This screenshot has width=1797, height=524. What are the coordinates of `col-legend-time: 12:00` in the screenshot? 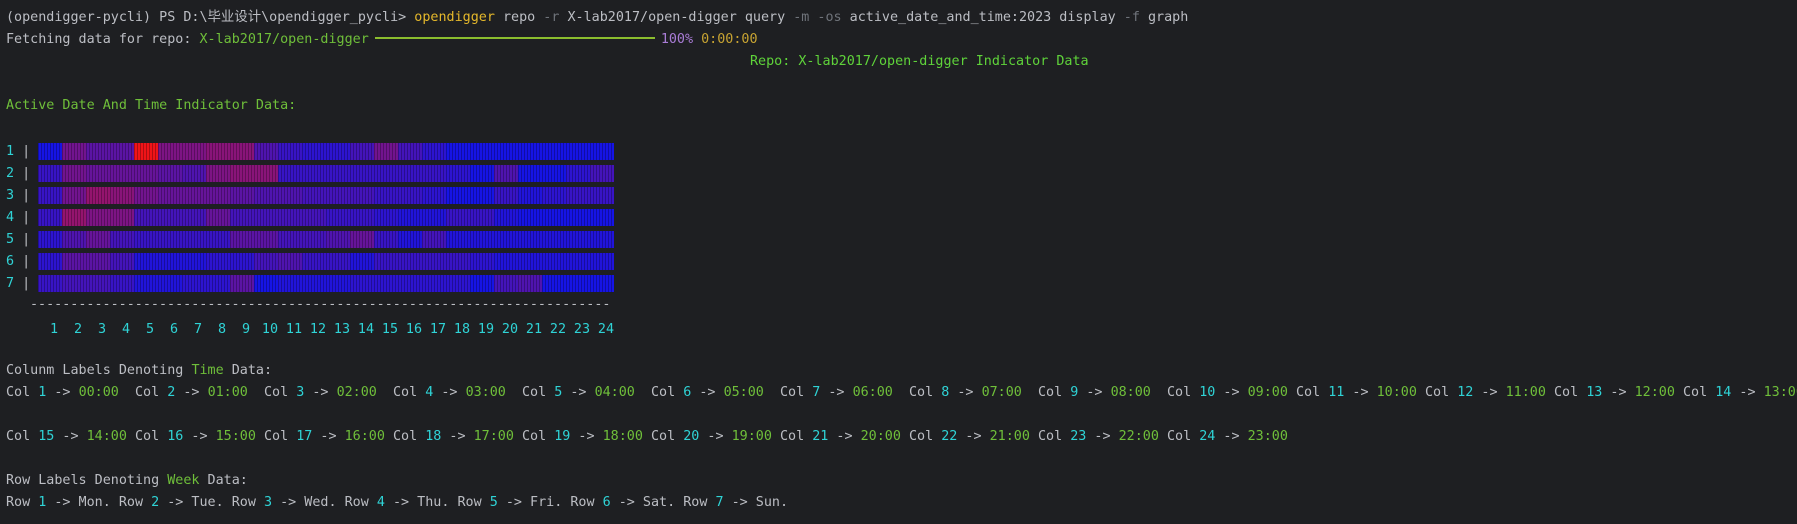 It's located at (1654, 392).